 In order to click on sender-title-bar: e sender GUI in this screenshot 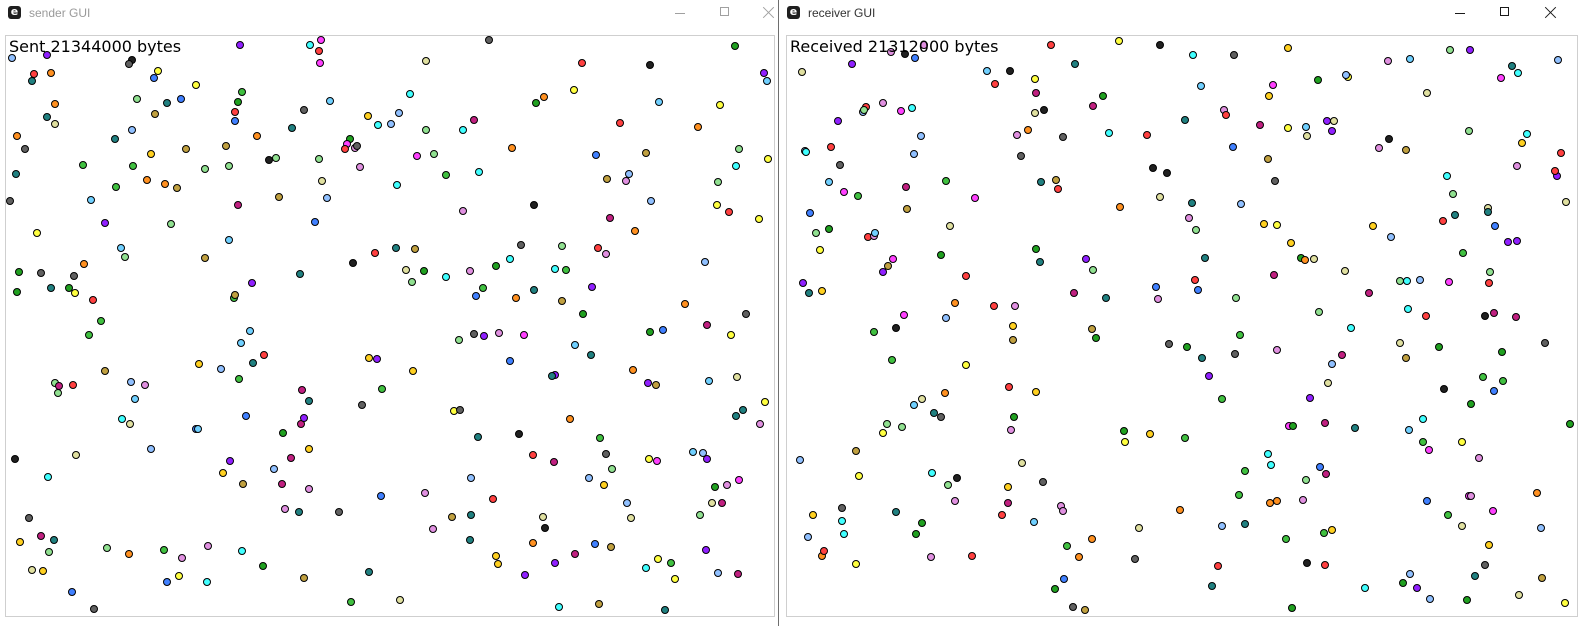, I will do `click(389, 15)`.